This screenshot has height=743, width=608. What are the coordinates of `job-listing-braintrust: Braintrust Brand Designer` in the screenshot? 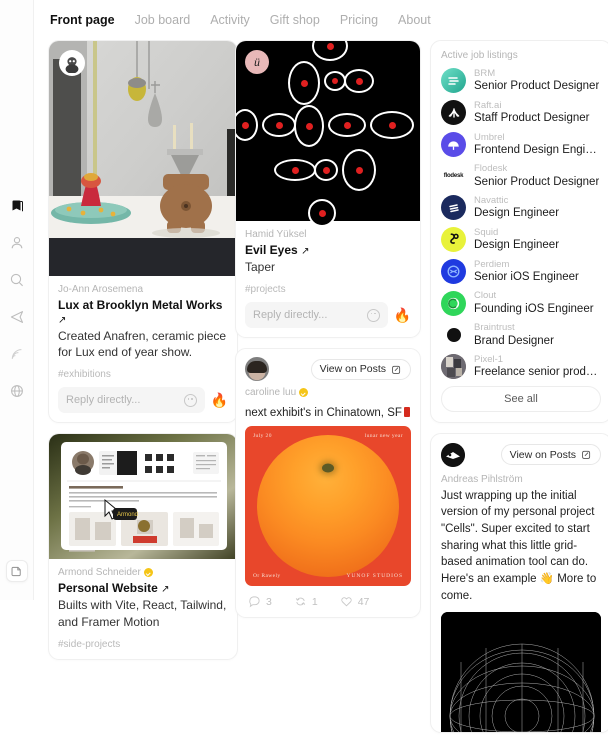 It's located at (521, 335).